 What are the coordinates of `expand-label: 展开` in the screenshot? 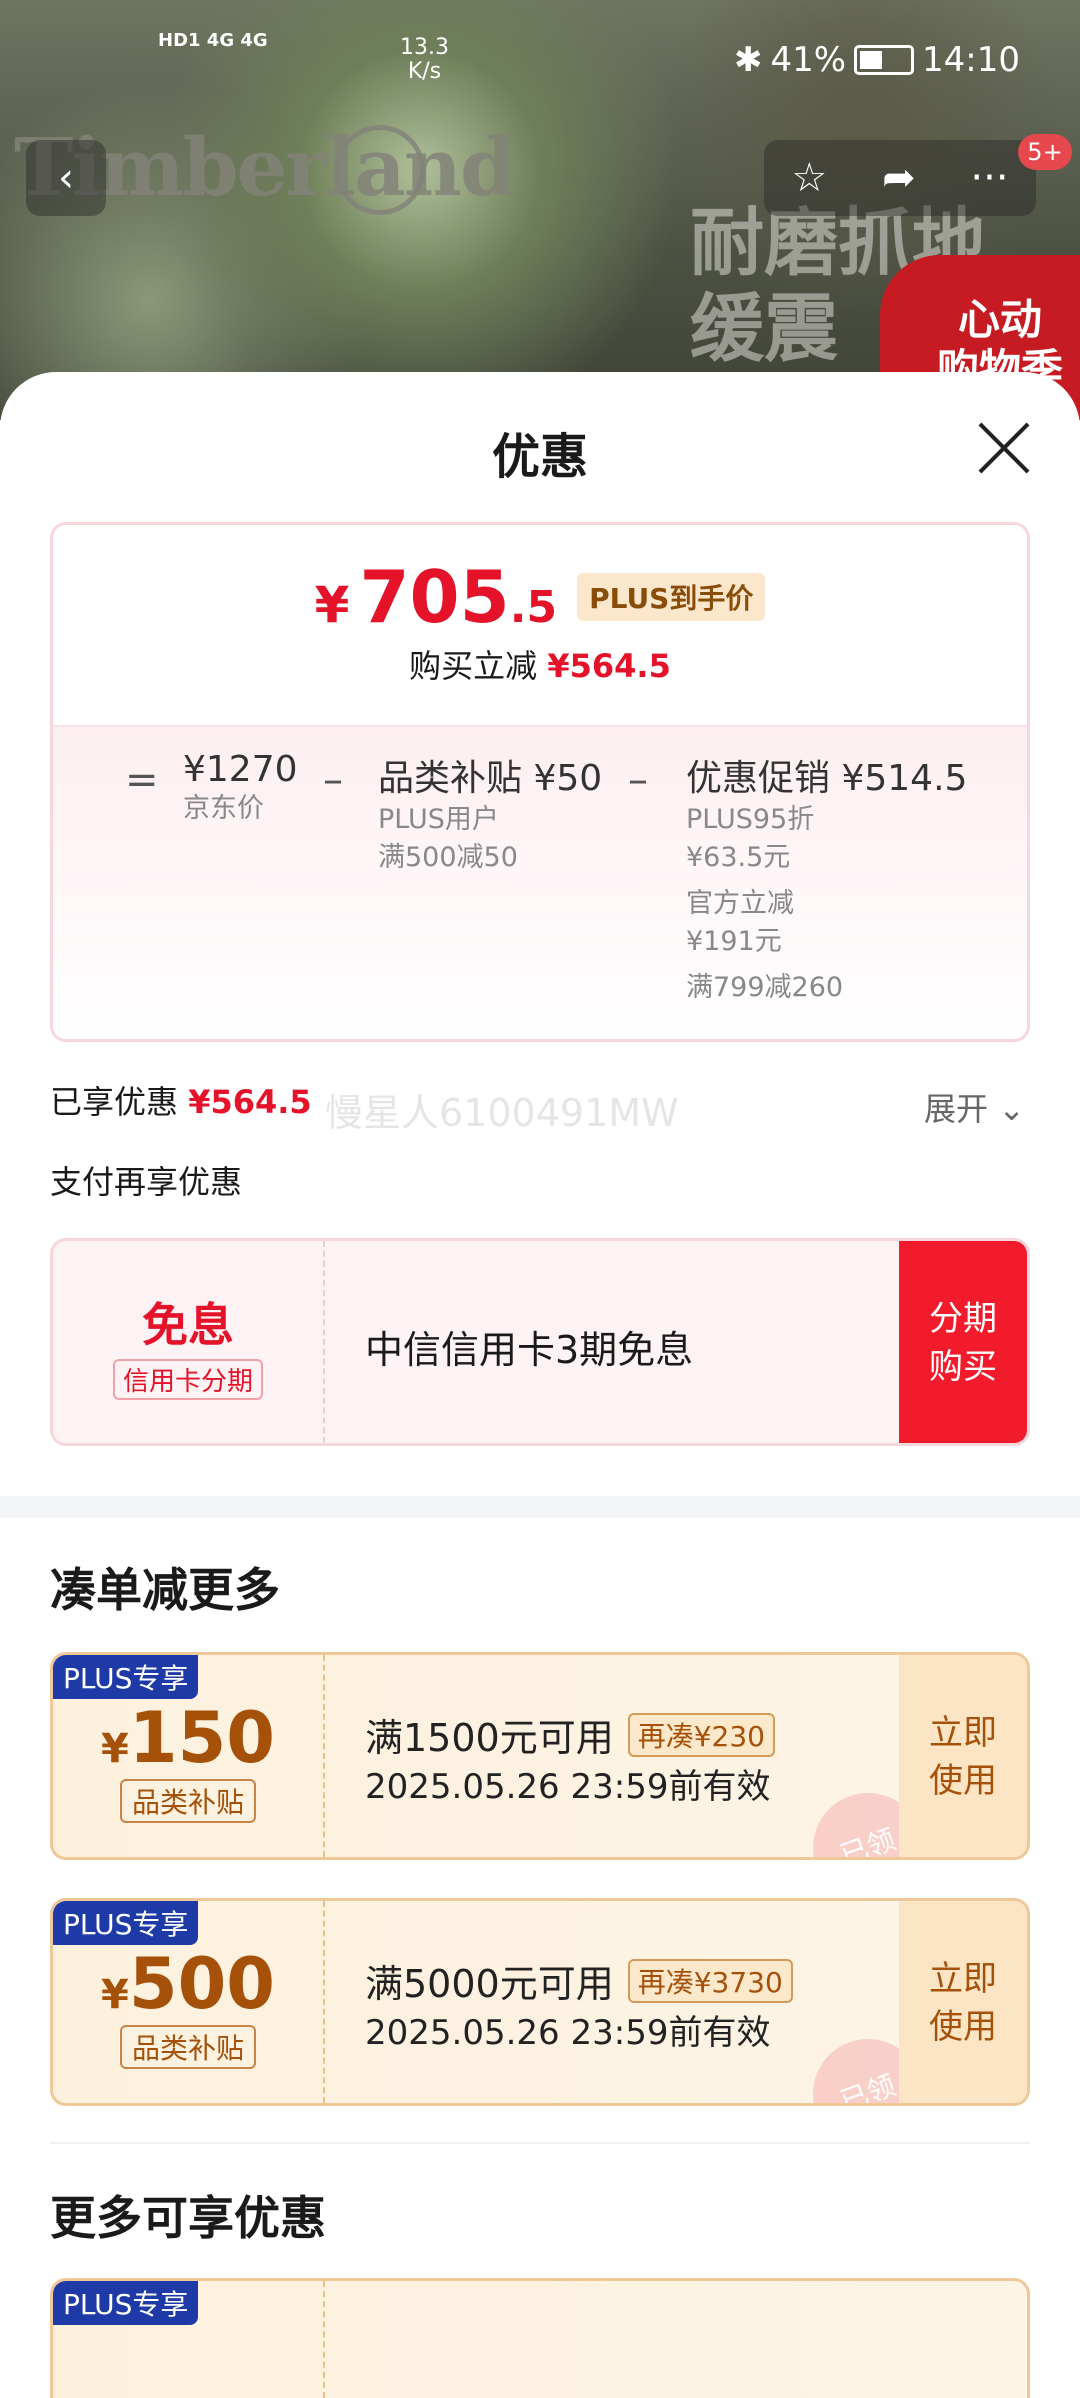 It's located at (956, 1109).